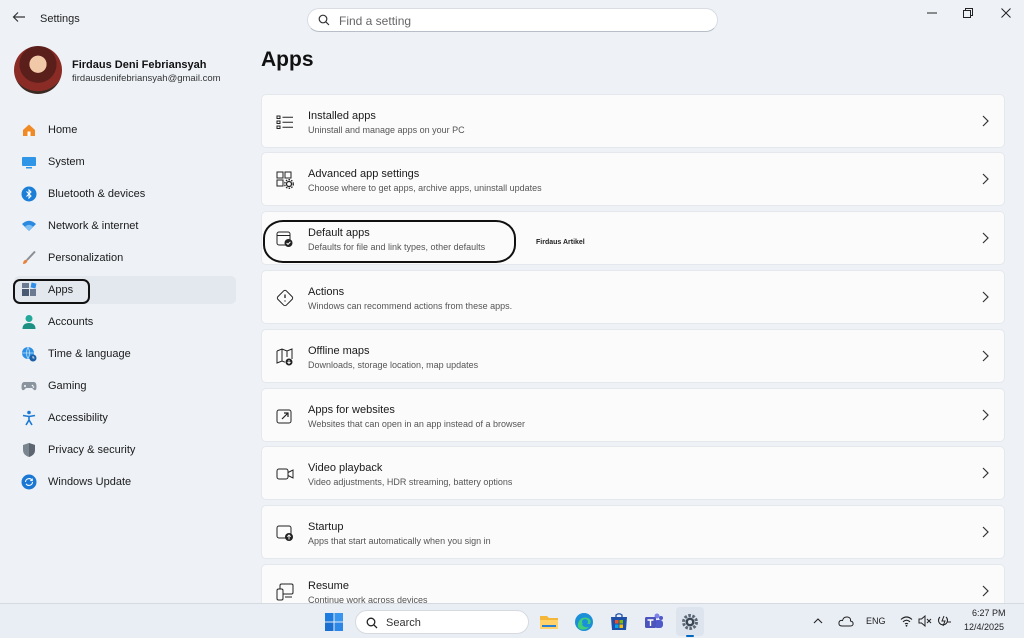 The height and width of the screenshot is (638, 1024). I want to click on apps-highlight-outline, so click(51, 291).